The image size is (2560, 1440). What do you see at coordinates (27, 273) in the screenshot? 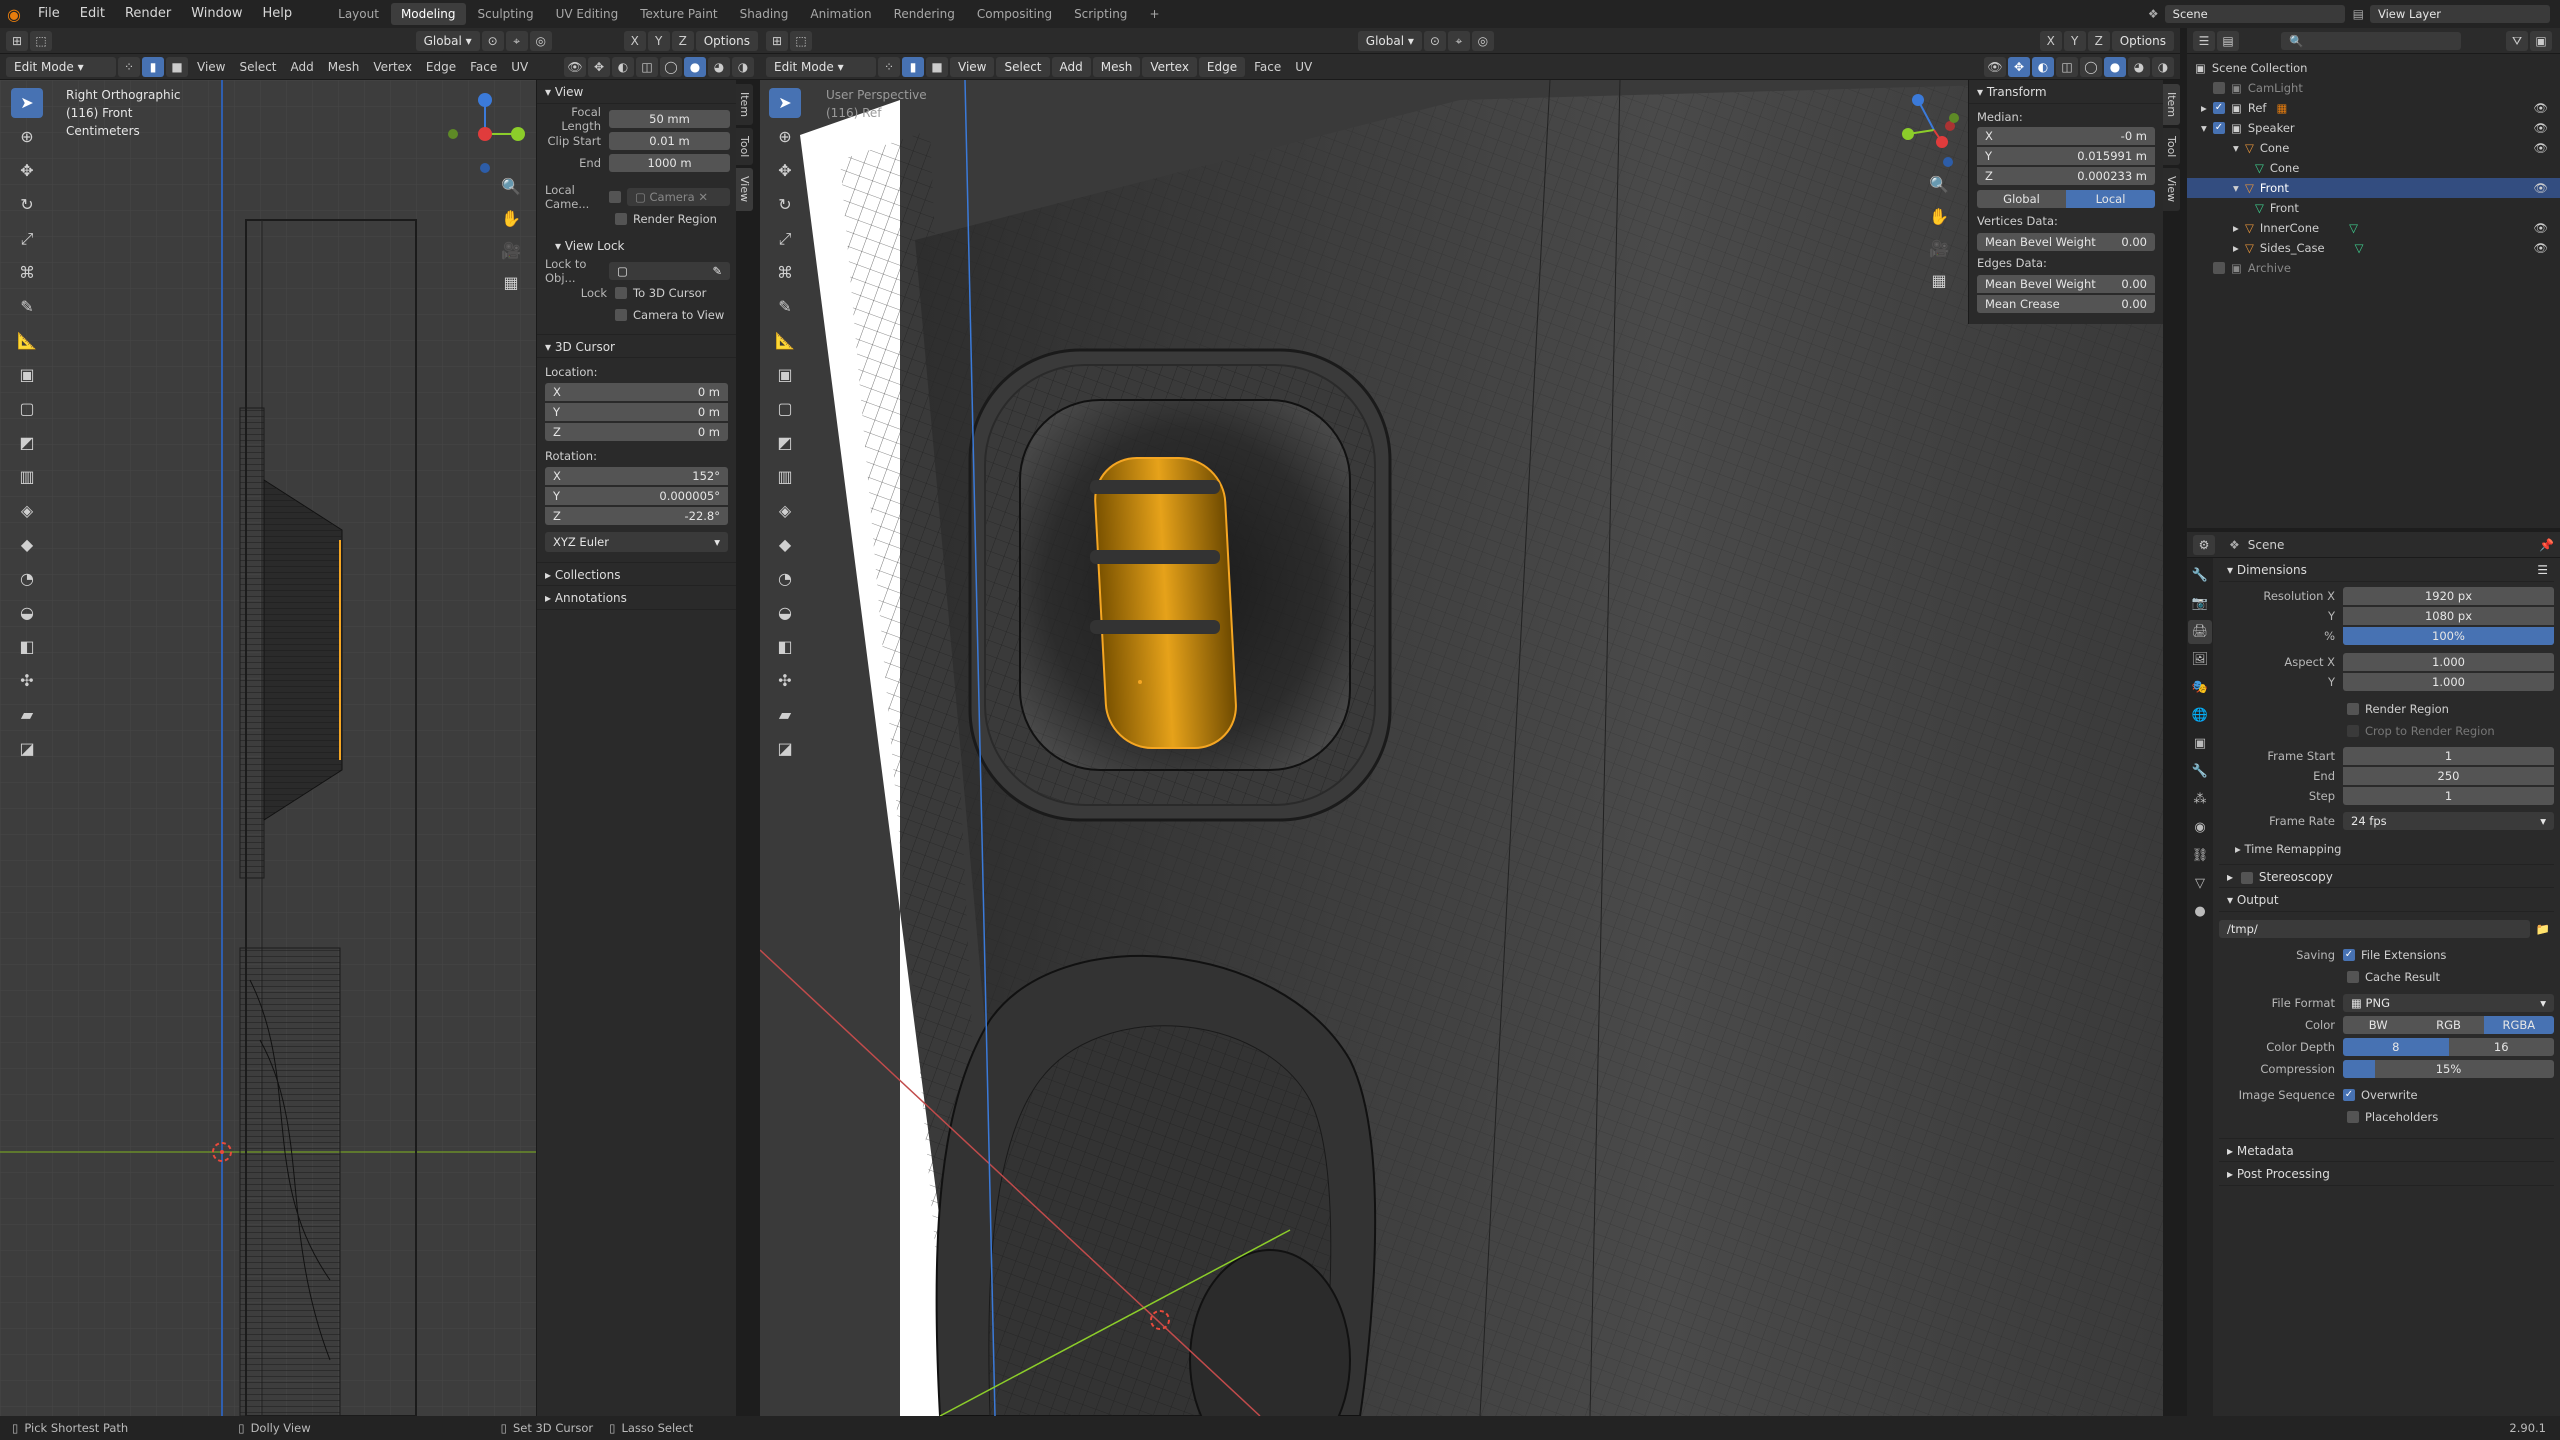
I see `transform-tool-icon: ⌘` at bounding box center [27, 273].